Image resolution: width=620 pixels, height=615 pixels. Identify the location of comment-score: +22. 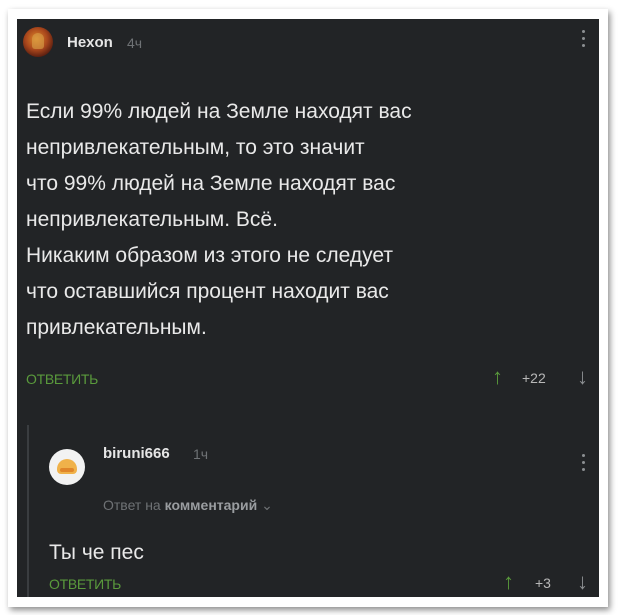
(534, 378).